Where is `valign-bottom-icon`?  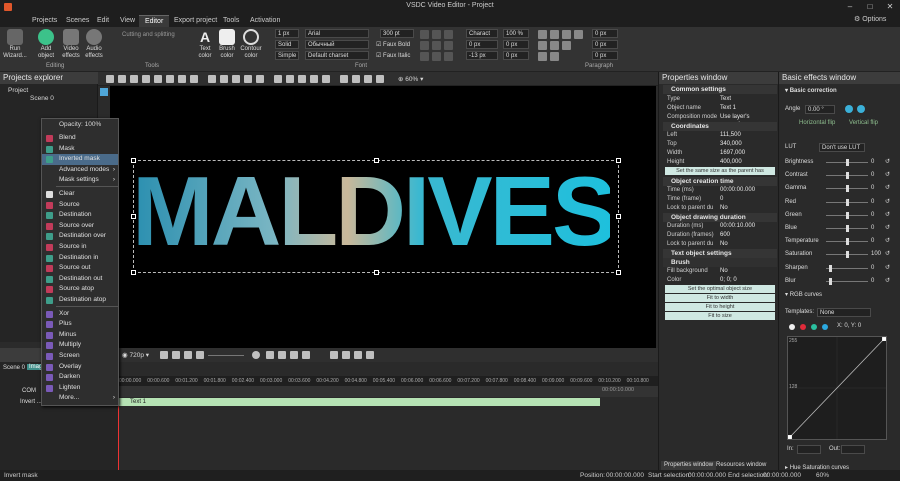
valign-bottom-icon is located at coordinates (566, 45).